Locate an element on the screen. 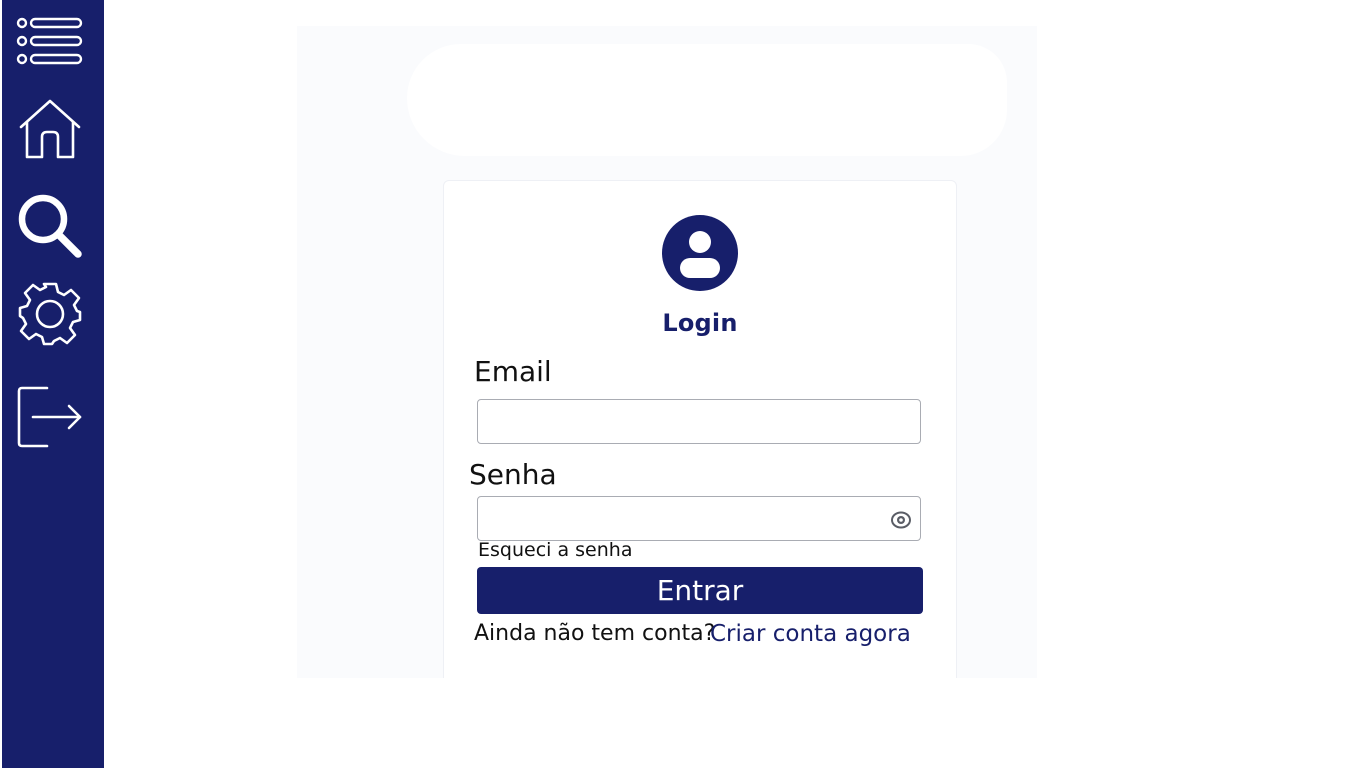 The height and width of the screenshot is (768, 1366). sidebar-item-settings is located at coordinates (50, 314).